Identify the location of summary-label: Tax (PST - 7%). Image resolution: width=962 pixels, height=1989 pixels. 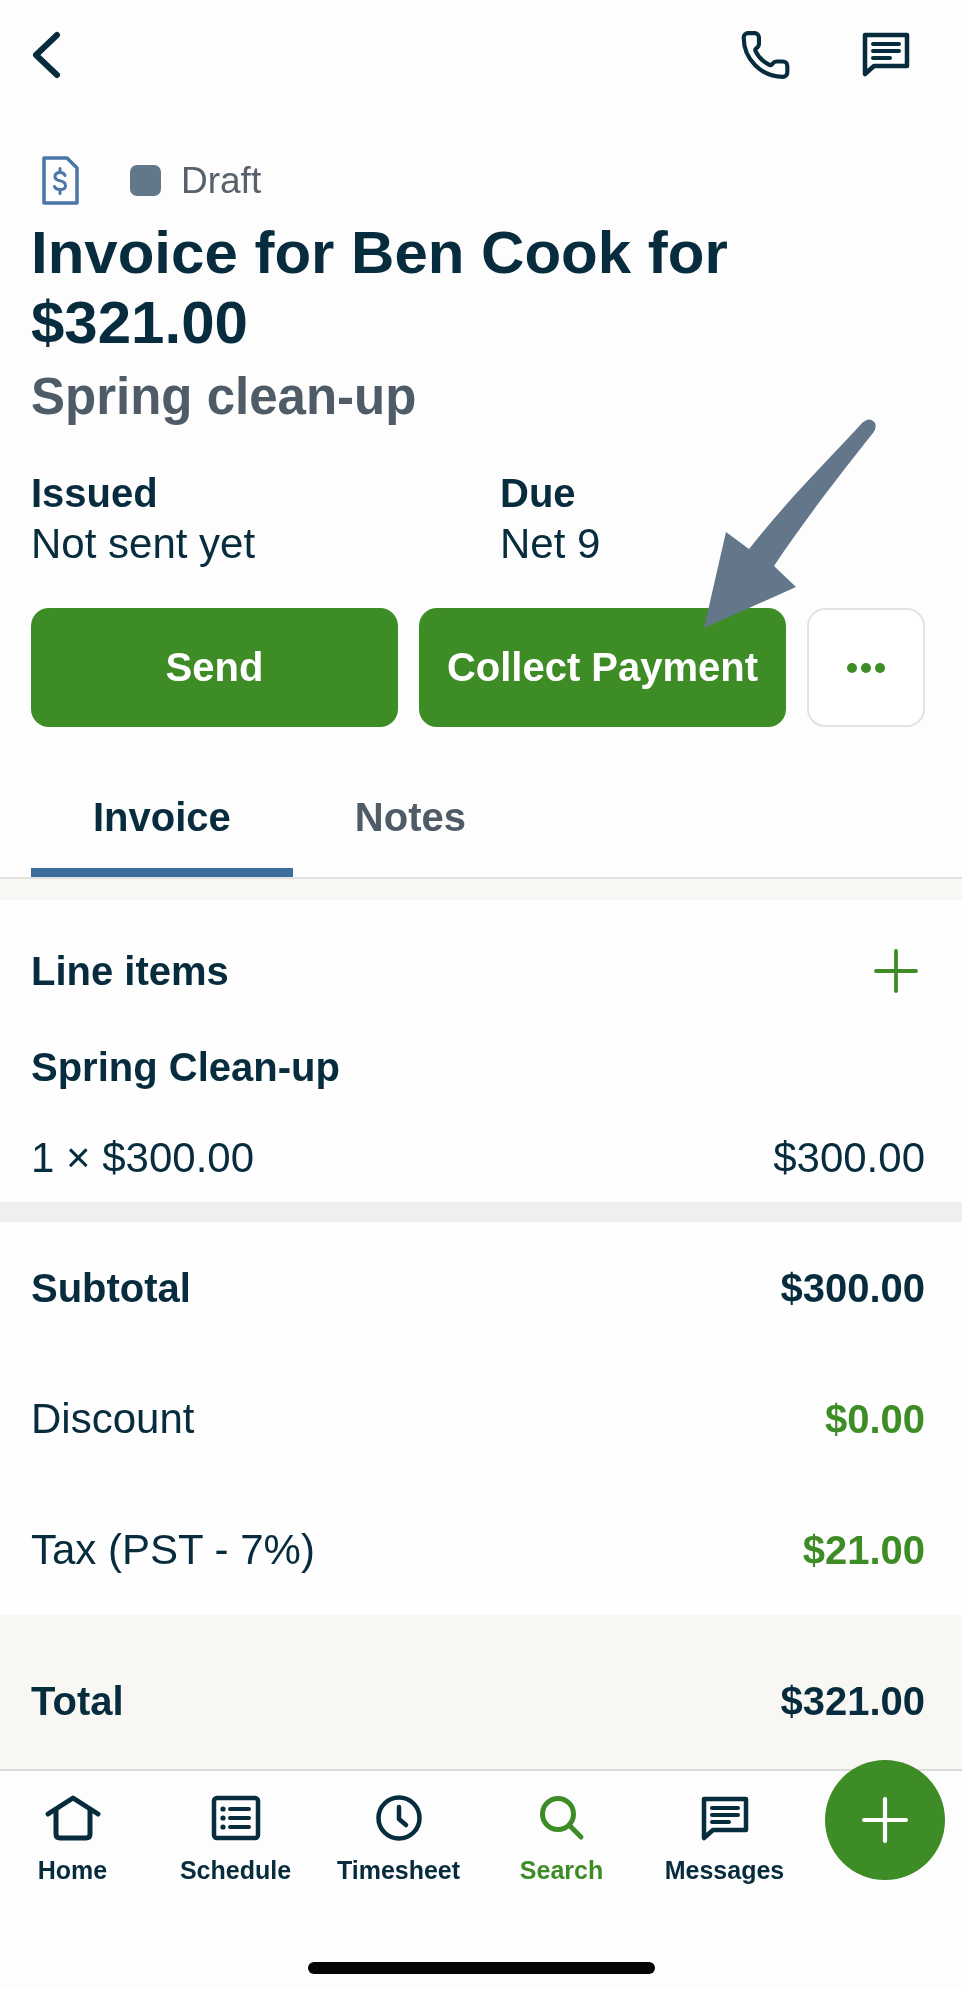
(173, 1549).